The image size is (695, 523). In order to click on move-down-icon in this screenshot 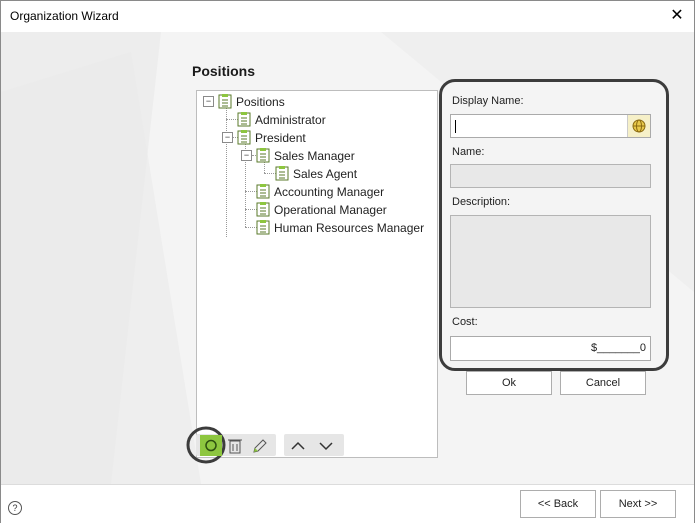, I will do `click(326, 446)`.